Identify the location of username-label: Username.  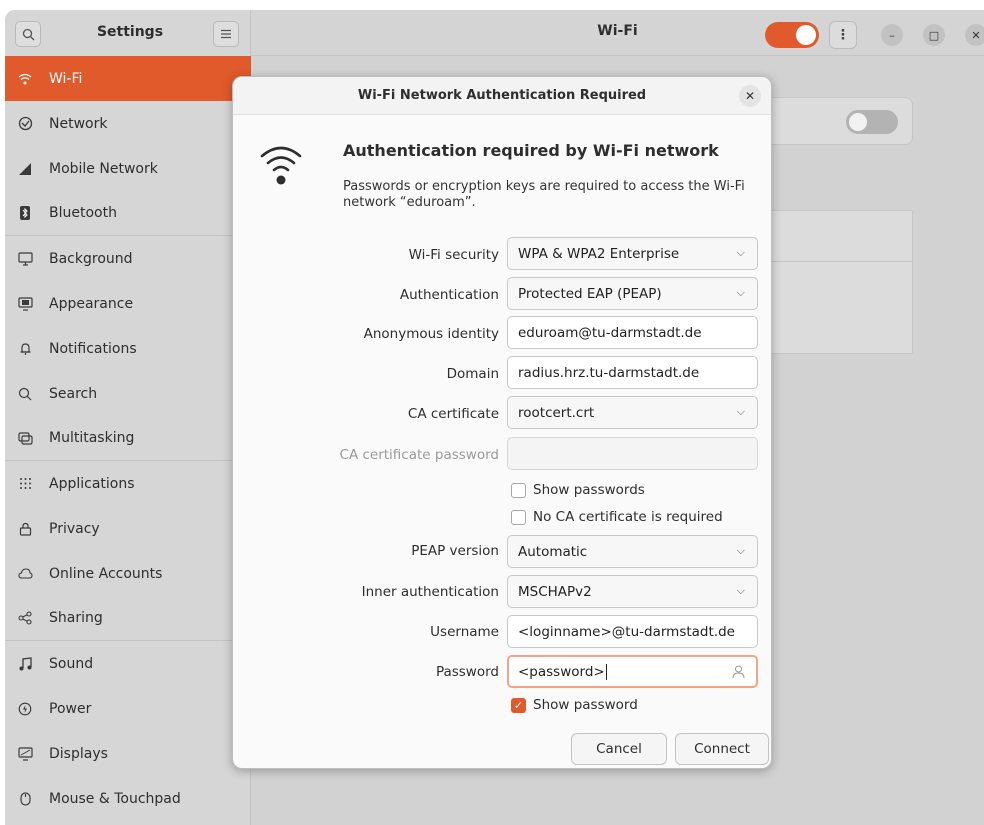
(464, 632).